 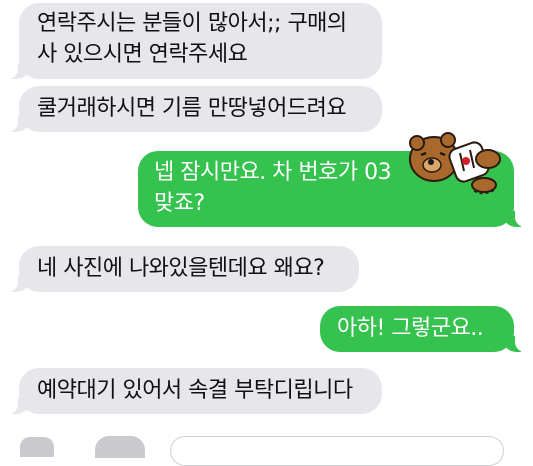 I want to click on message-text: 네 사진에 나와있을텐데요 왜요?, so click(x=181, y=268).